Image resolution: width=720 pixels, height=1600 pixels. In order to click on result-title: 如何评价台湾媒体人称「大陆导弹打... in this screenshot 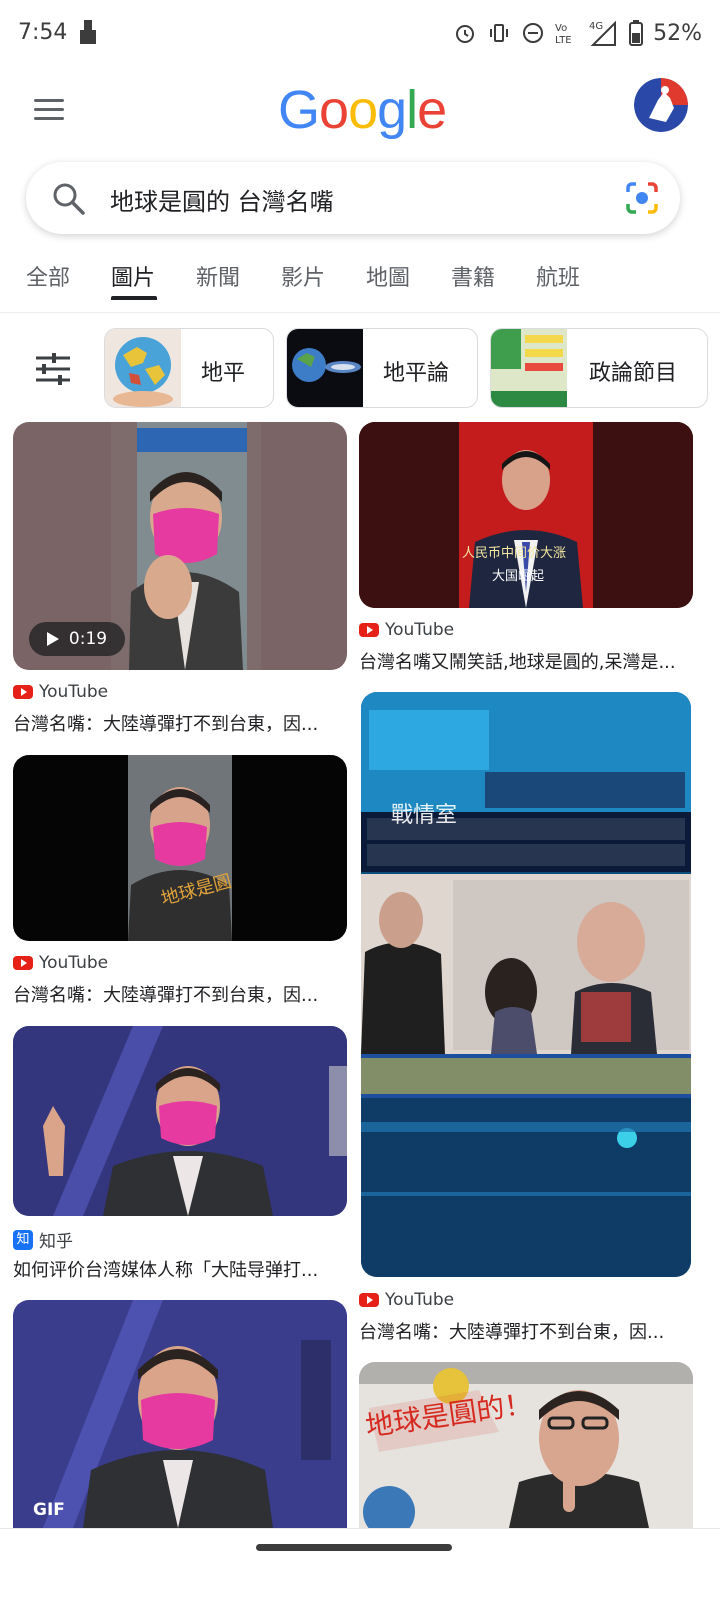, I will do `click(180, 1269)`.